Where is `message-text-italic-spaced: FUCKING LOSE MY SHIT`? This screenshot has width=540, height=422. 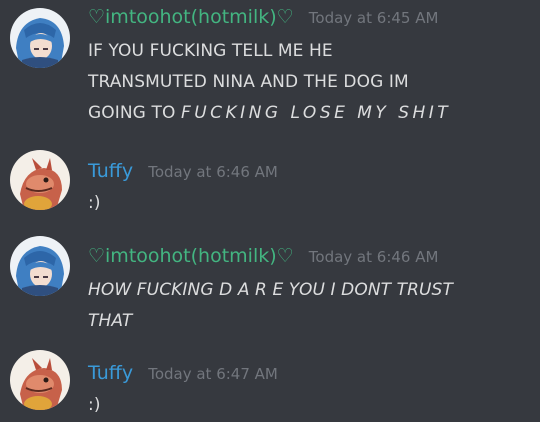 message-text-italic-spaced: FUCKING LOSE MY SHIT is located at coordinates (316, 113).